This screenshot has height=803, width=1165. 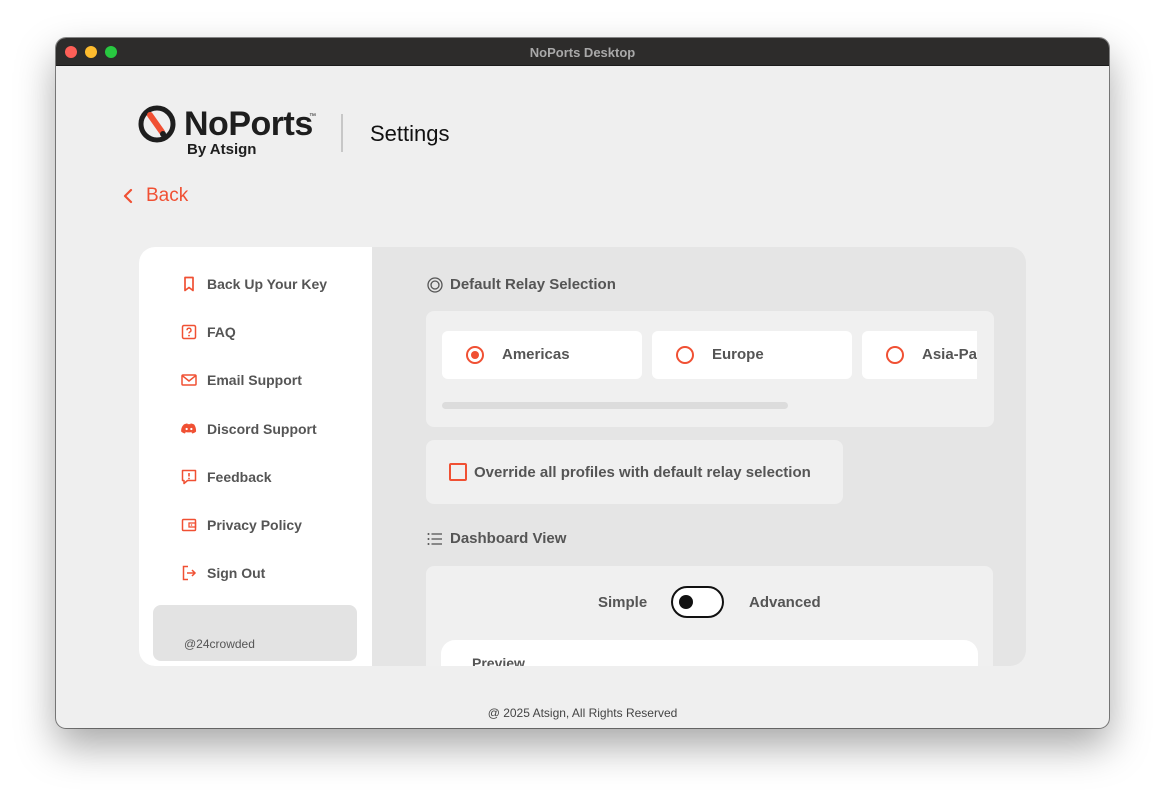 I want to click on sidebar-item-privacy-policy: Privacy Policy, so click(x=241, y=525).